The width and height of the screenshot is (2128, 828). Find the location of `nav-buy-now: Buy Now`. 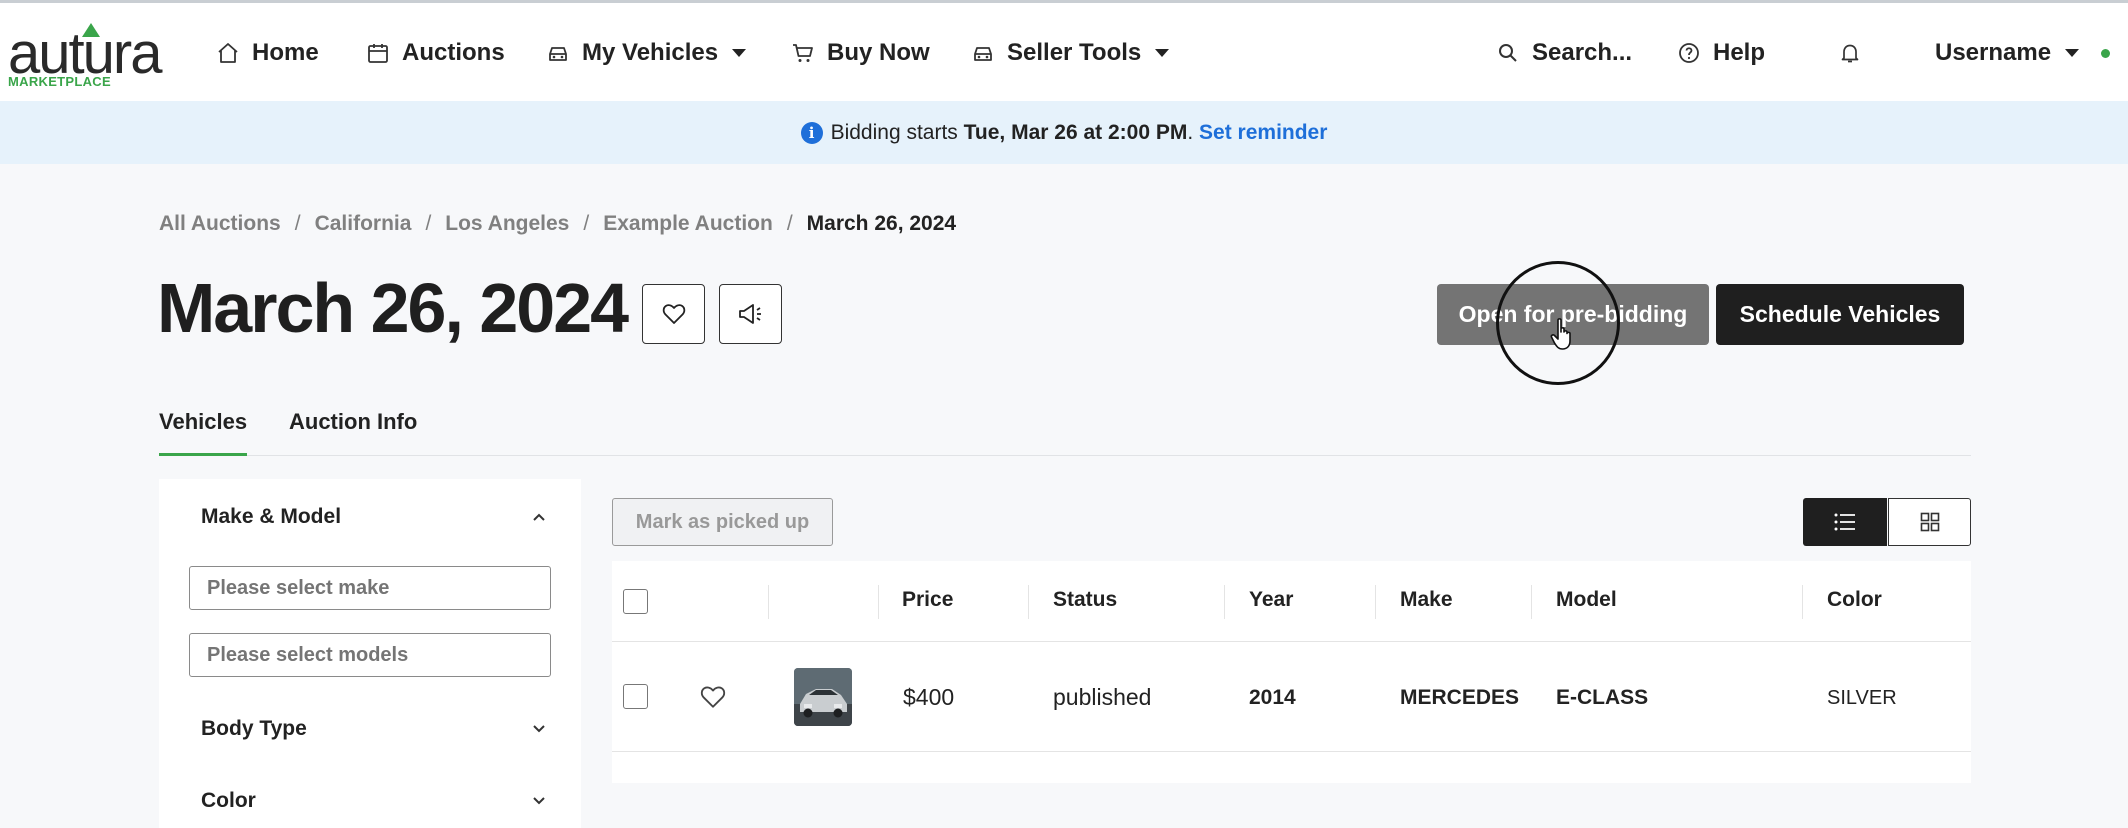

nav-buy-now: Buy Now is located at coordinates (860, 53).